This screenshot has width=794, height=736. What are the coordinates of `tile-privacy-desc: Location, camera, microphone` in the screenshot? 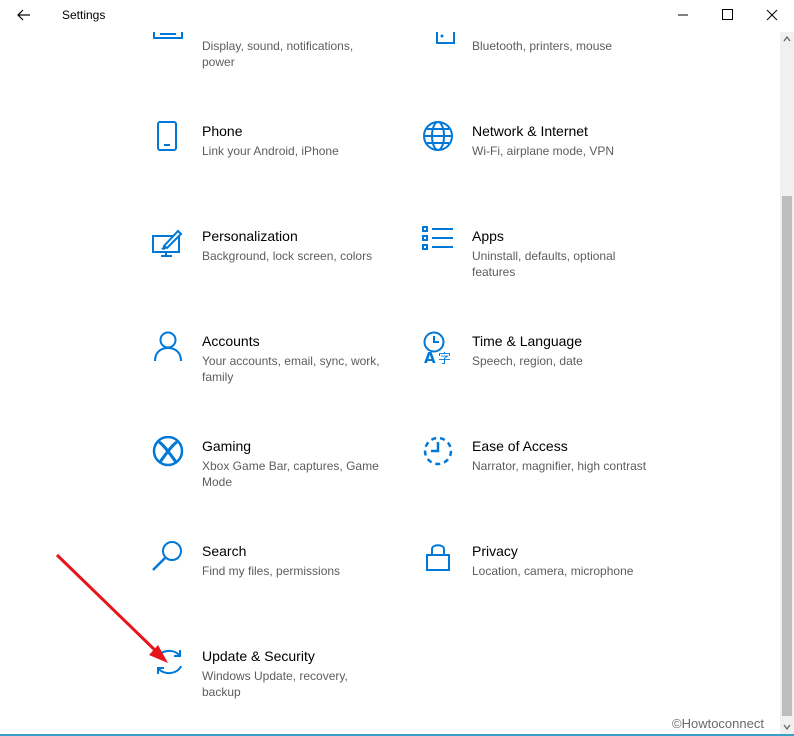 It's located at (553, 571).